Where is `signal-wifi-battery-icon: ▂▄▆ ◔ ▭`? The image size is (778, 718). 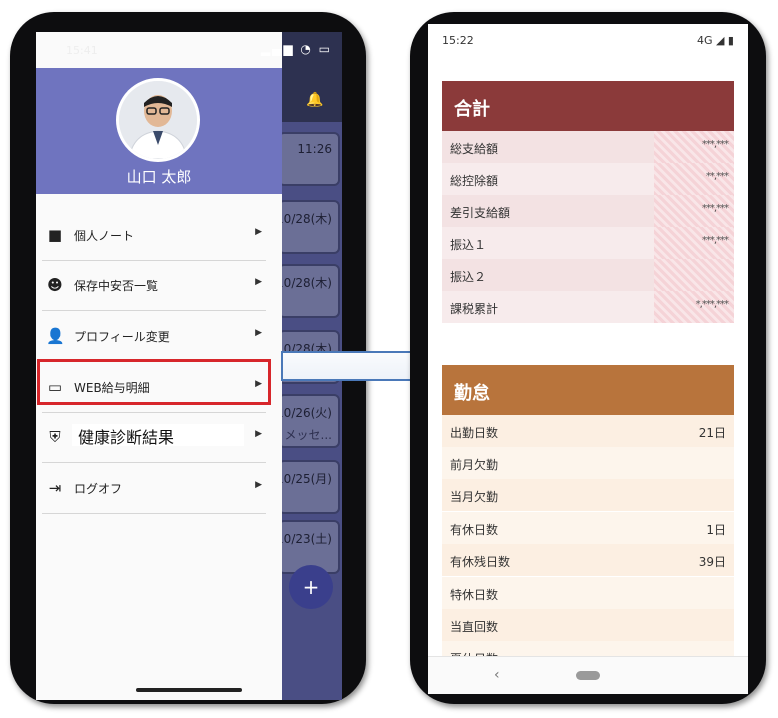 signal-wifi-battery-icon: ▂▄▆ ◔ ▭ is located at coordinates (296, 49).